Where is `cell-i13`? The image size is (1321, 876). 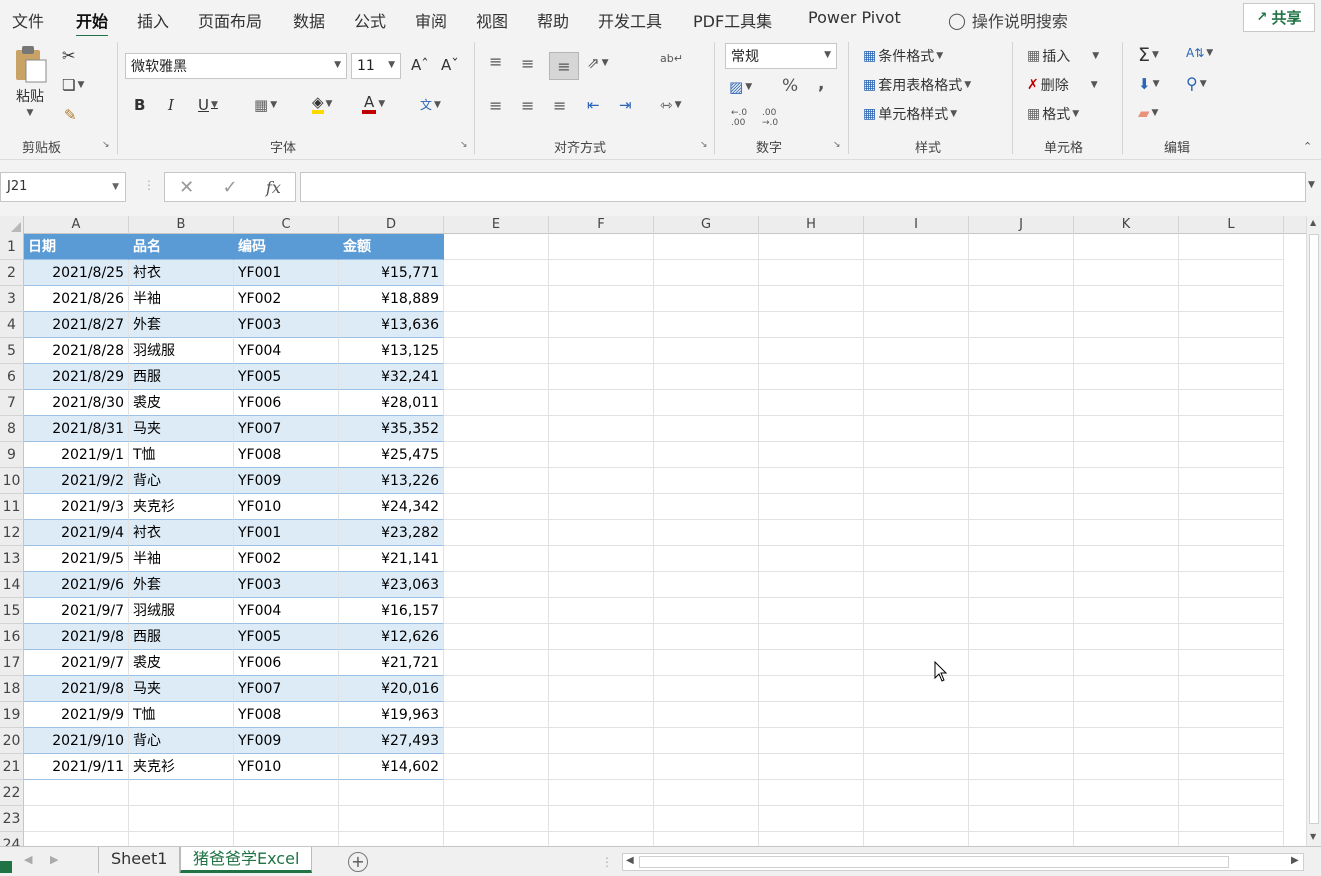
cell-i13 is located at coordinates (916, 559).